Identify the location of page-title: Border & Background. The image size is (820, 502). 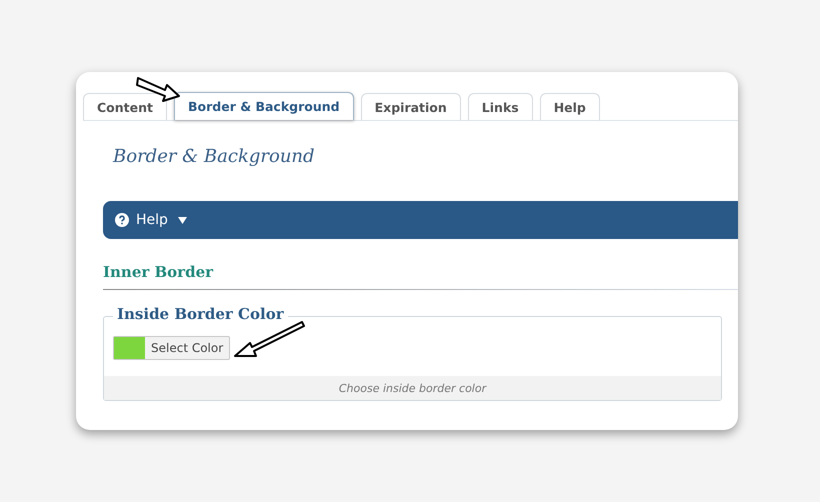
(214, 156).